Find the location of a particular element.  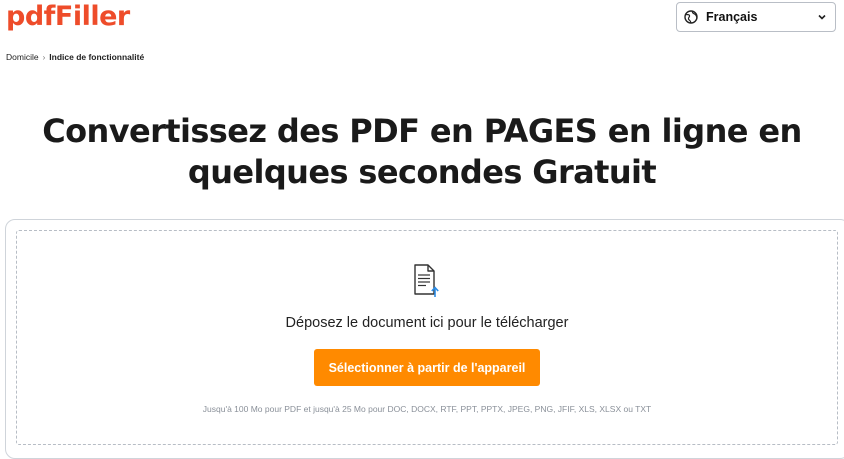

globe-icon is located at coordinates (691, 17).